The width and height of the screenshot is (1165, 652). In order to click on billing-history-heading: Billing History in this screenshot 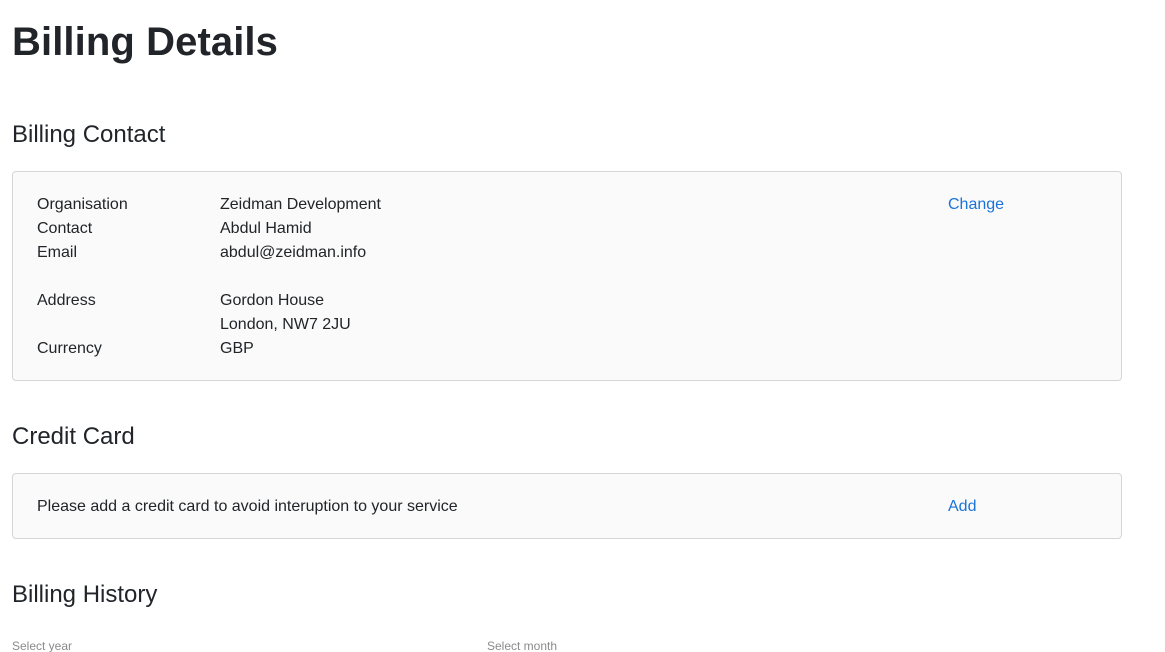, I will do `click(85, 594)`.